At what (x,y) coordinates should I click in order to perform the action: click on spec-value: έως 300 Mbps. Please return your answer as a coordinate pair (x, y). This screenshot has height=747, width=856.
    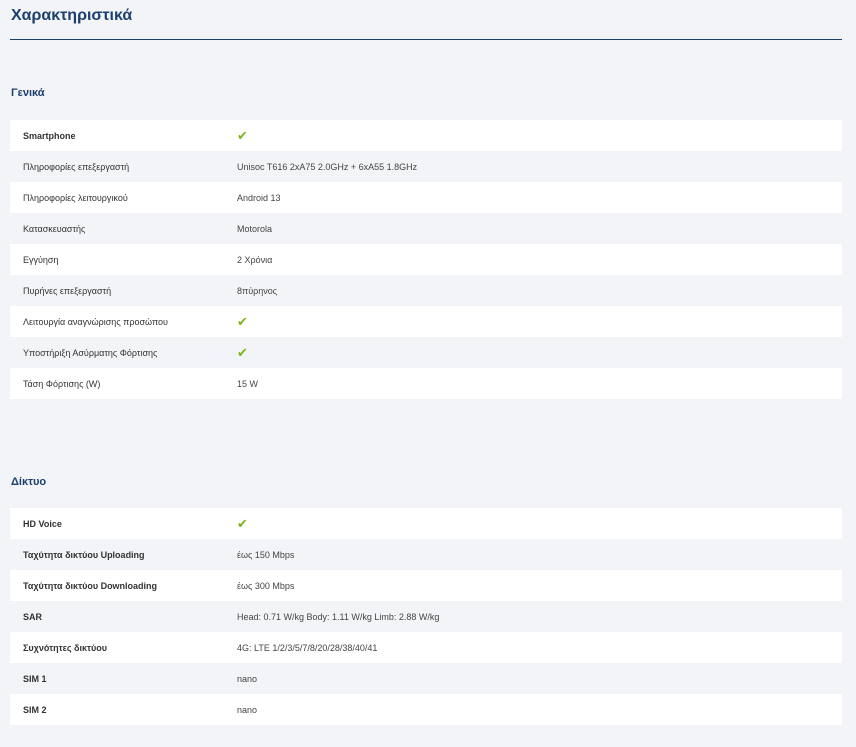
    Looking at the image, I should click on (266, 585).